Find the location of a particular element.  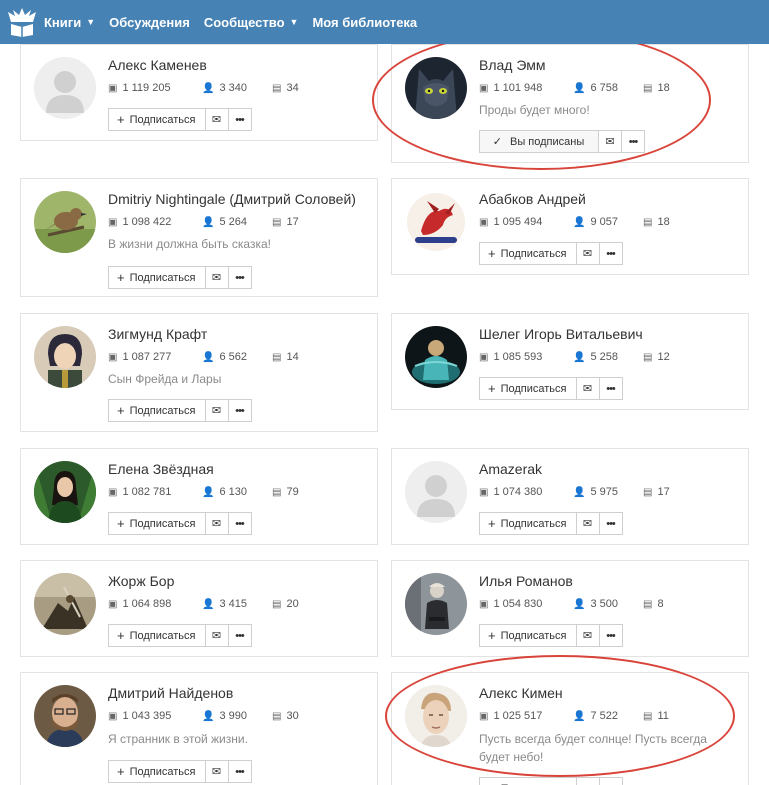

followers-stat: 👤 3 415 is located at coordinates (237, 604).